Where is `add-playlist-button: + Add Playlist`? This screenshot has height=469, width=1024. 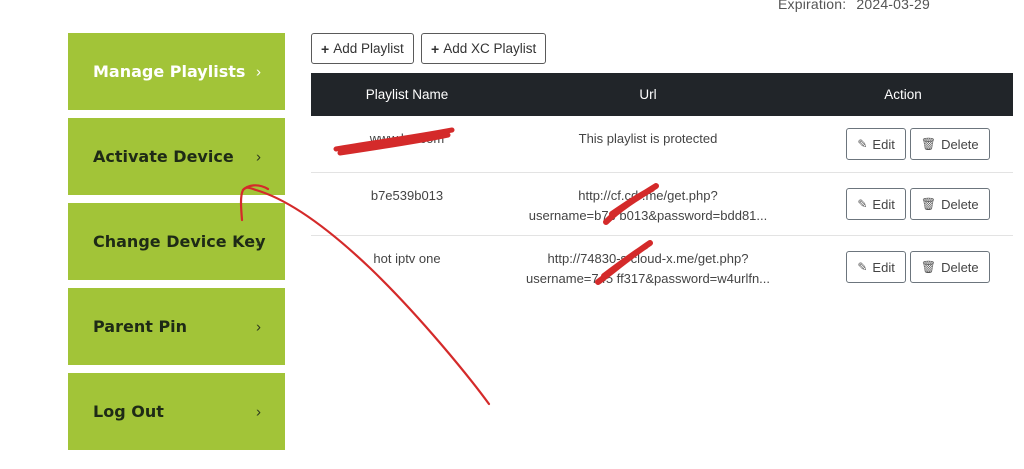
add-playlist-button: + Add Playlist is located at coordinates (362, 48).